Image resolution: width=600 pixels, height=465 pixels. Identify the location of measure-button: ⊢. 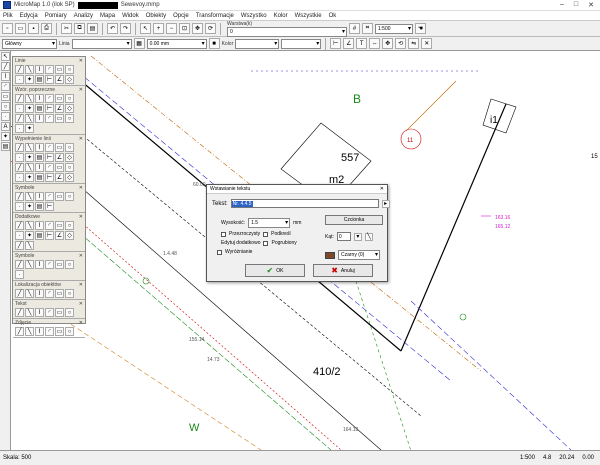
(336, 43).